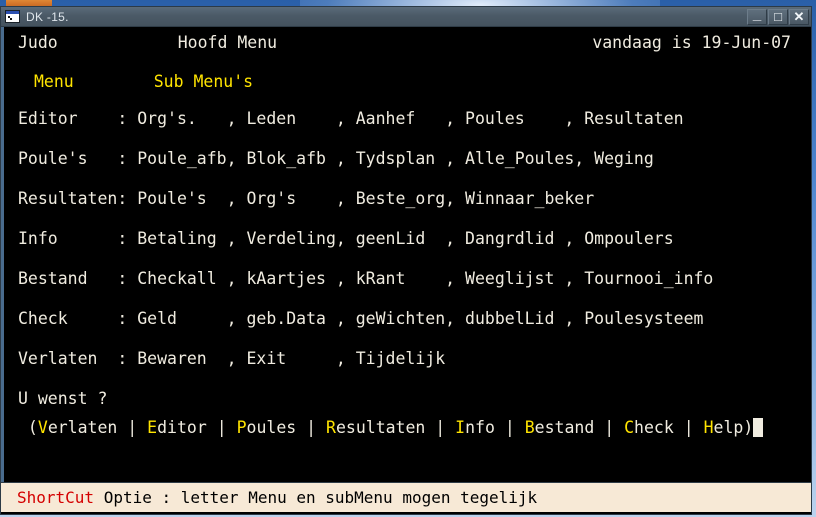  I want to click on prompt-option-hotkey: C, so click(629, 427).